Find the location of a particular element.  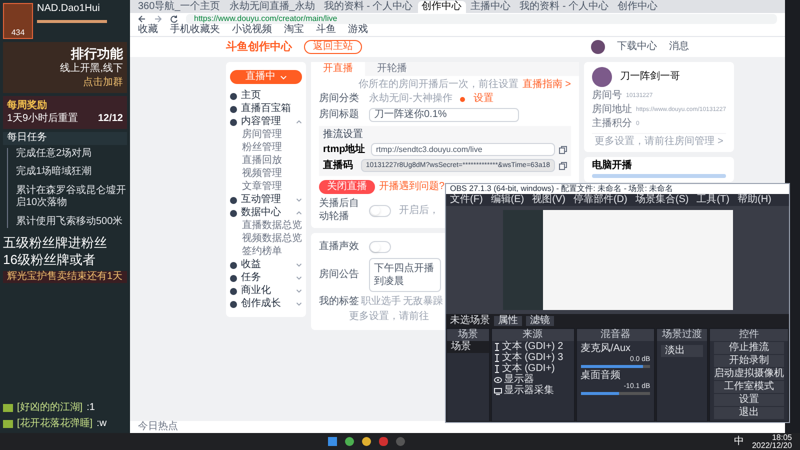

control-button: 开始录制 is located at coordinates (749, 361).